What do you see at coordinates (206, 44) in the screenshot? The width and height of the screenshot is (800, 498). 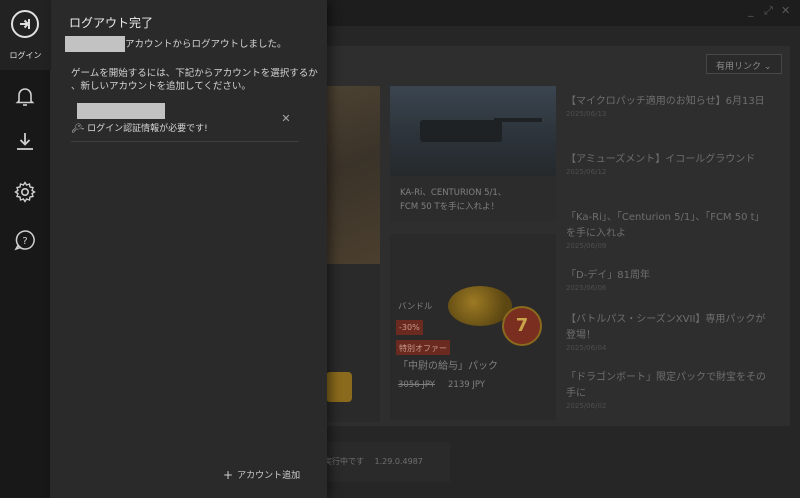 I see `logout-message: アカウントからログアウトしました。` at bounding box center [206, 44].